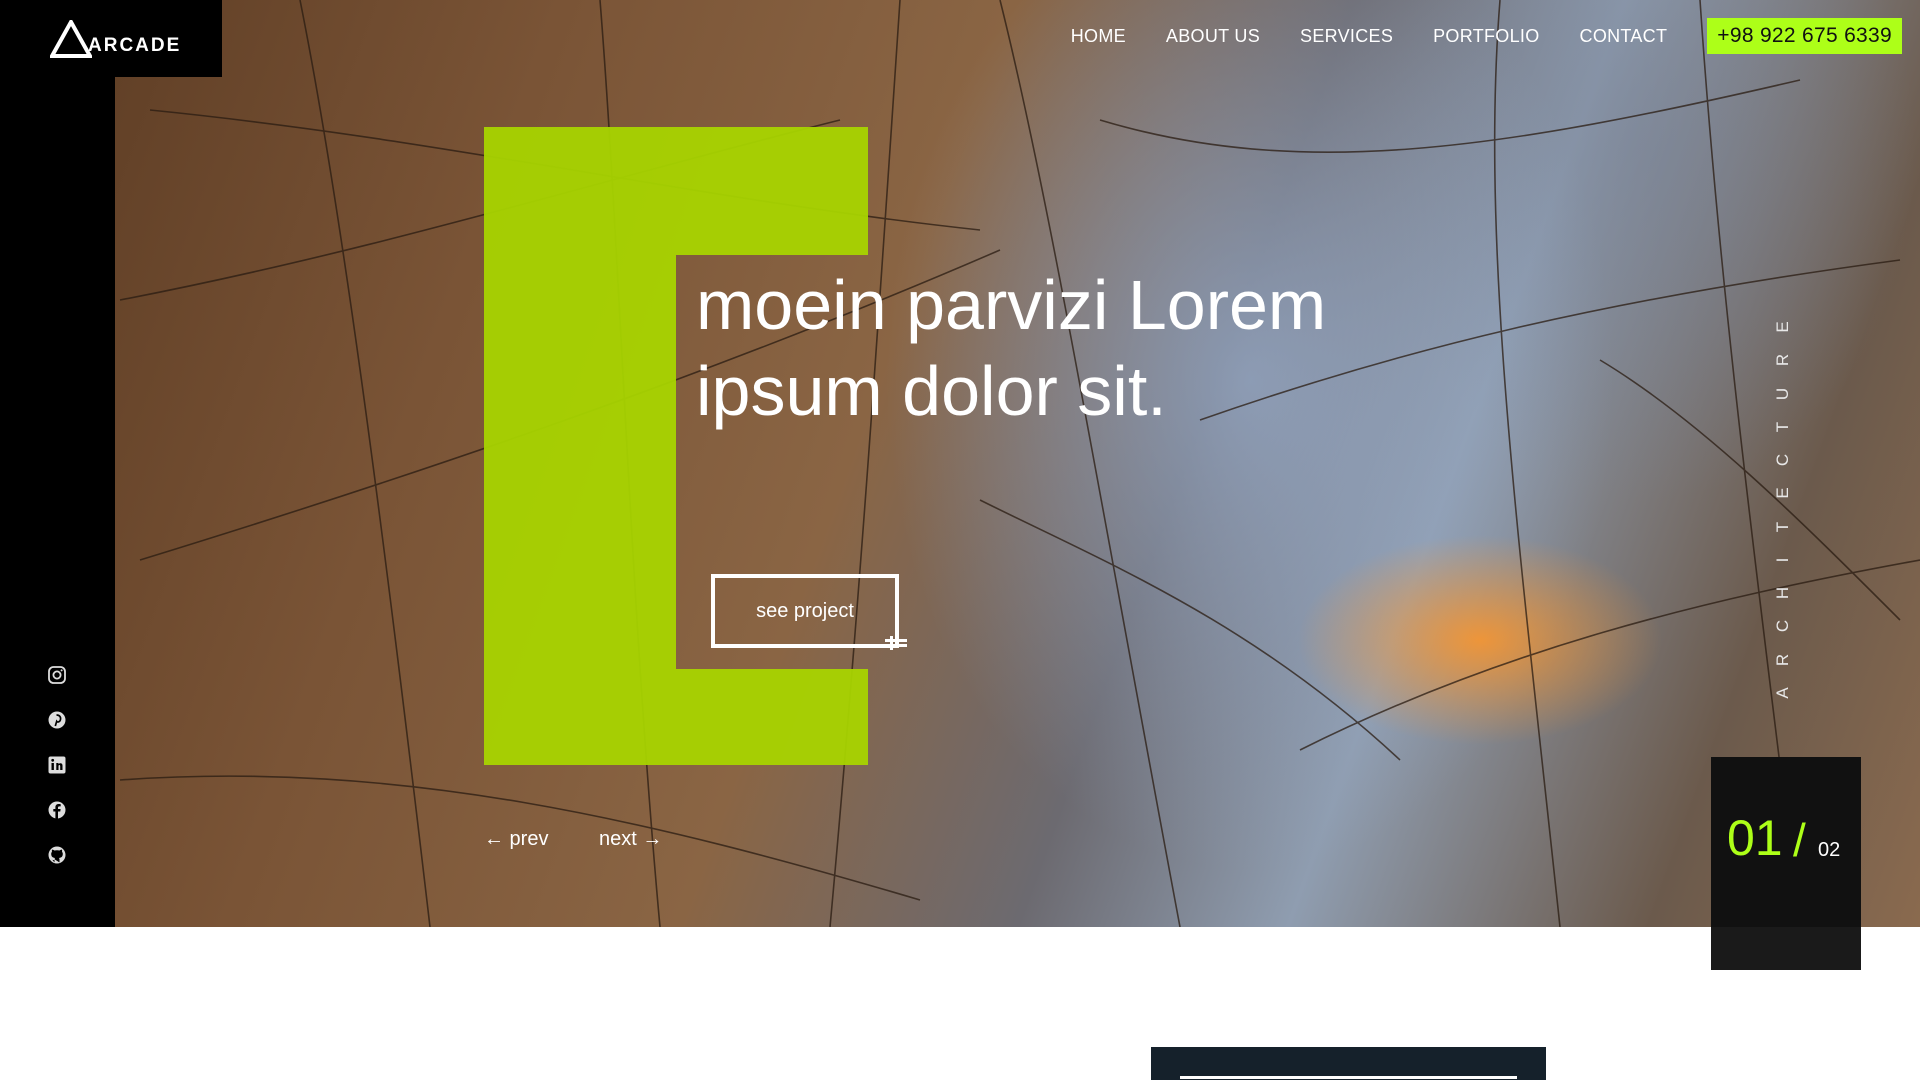  I want to click on slide-counter: 01 / 02, so click(1786, 863).